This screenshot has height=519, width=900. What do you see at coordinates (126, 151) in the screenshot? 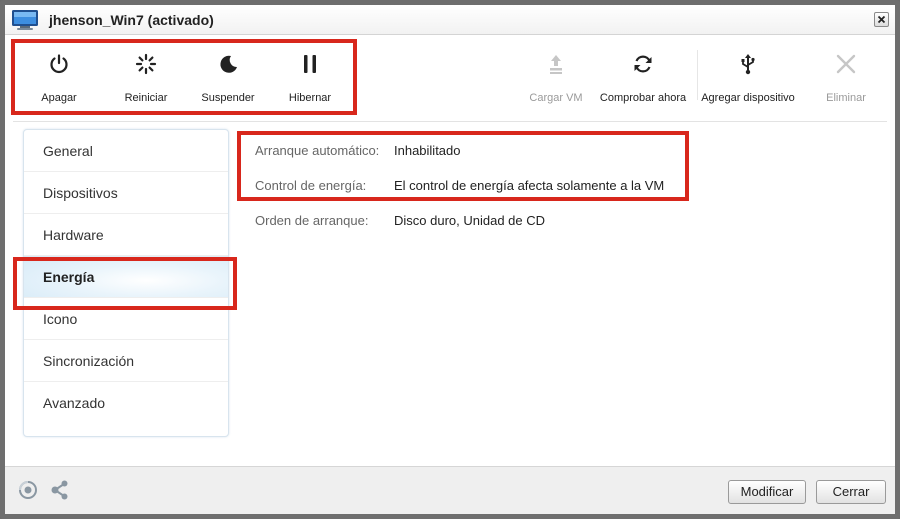
I see `sidebar-item-general: General` at bounding box center [126, 151].